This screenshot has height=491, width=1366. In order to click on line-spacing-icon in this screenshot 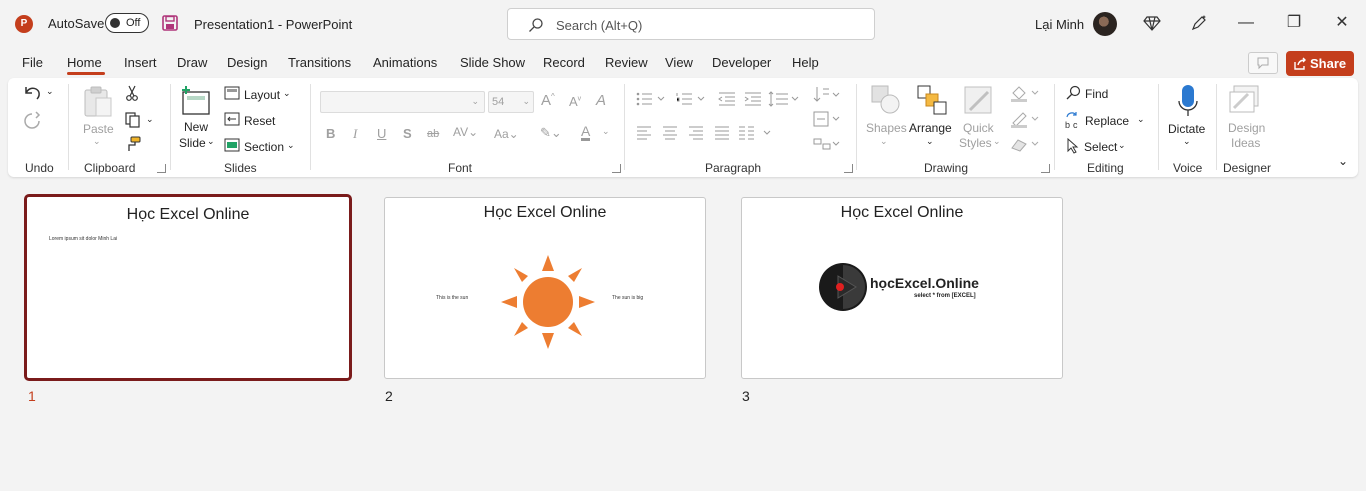, I will do `click(784, 99)`.